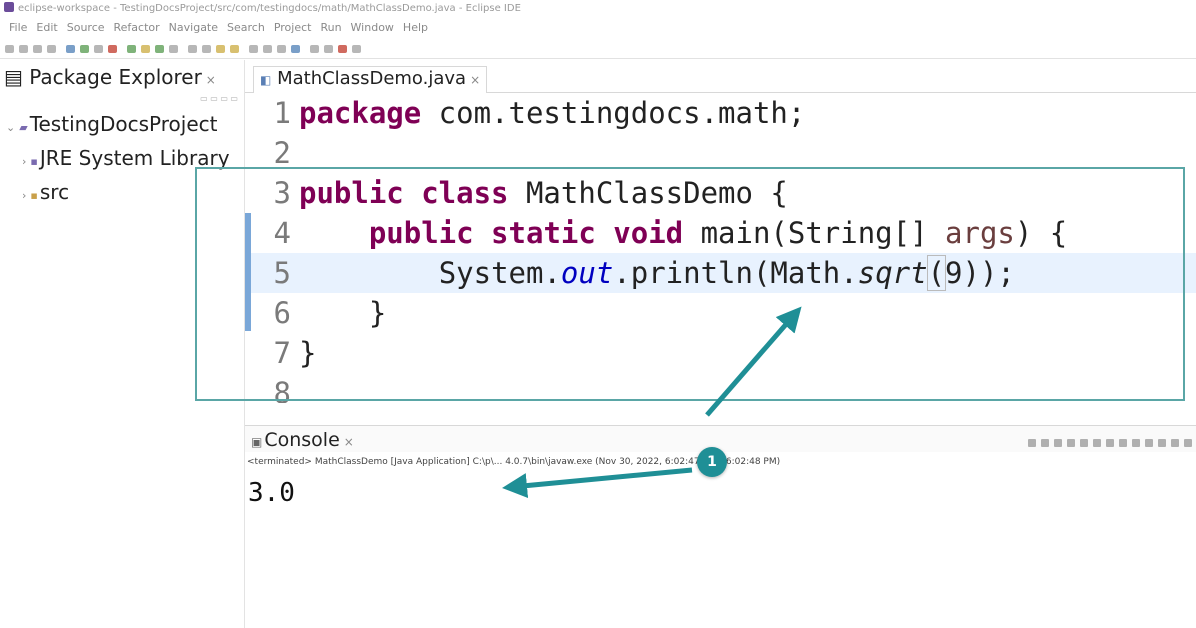  I want to click on code-text: .println(Math., so click(735, 273).